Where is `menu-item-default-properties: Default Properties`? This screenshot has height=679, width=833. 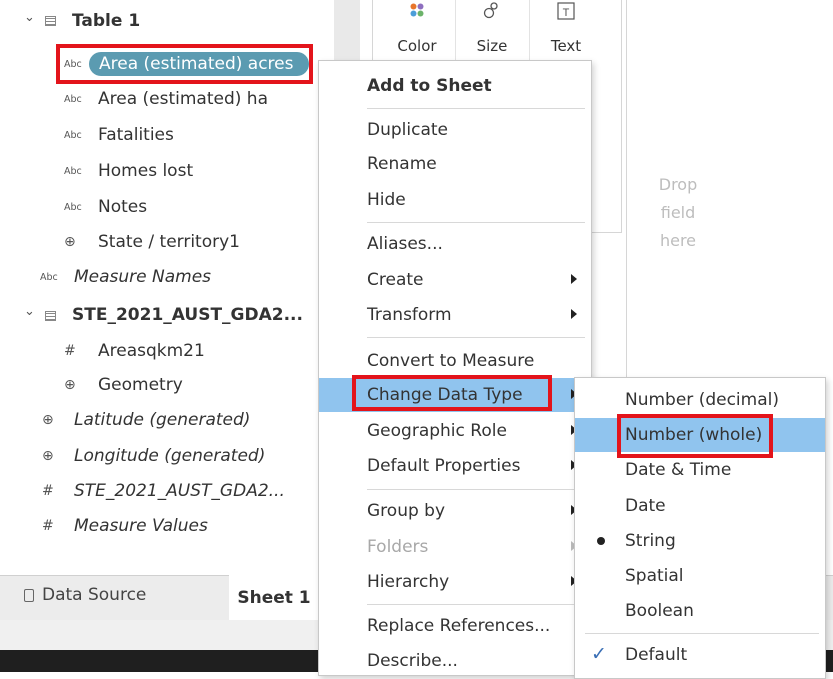
menu-item-default-properties: Default Properties is located at coordinates (455, 466).